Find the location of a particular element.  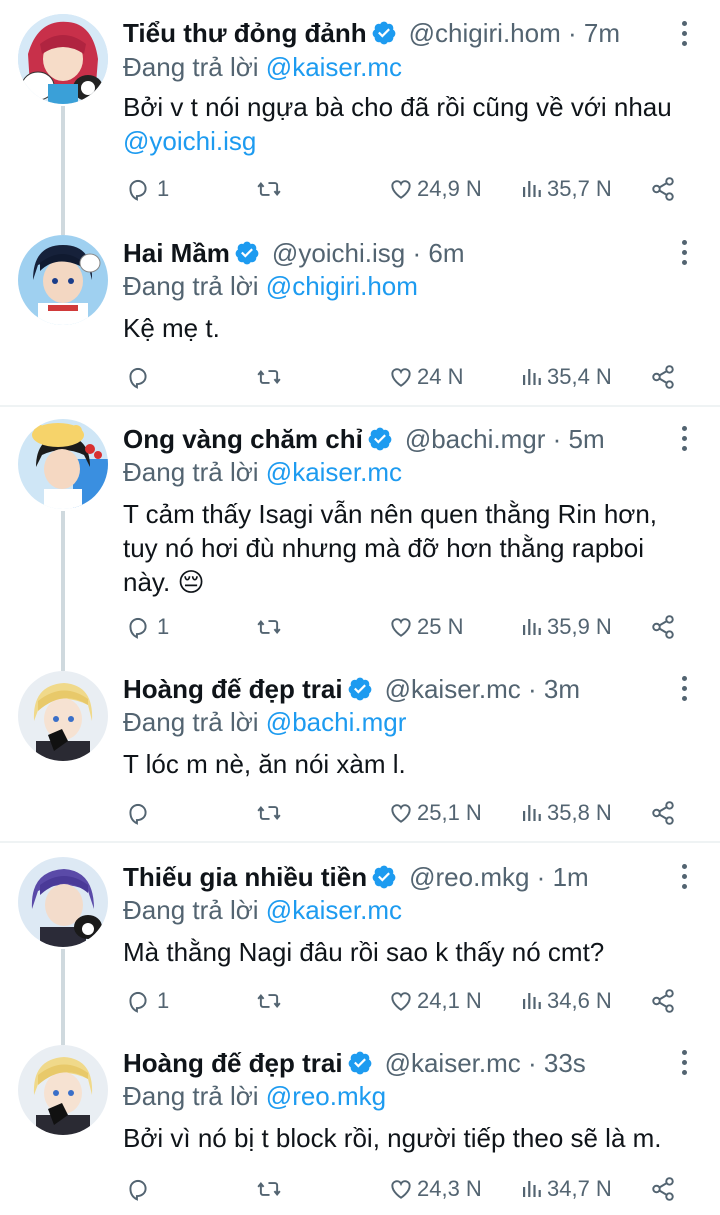

heart-icon is located at coordinates (401, 1189).